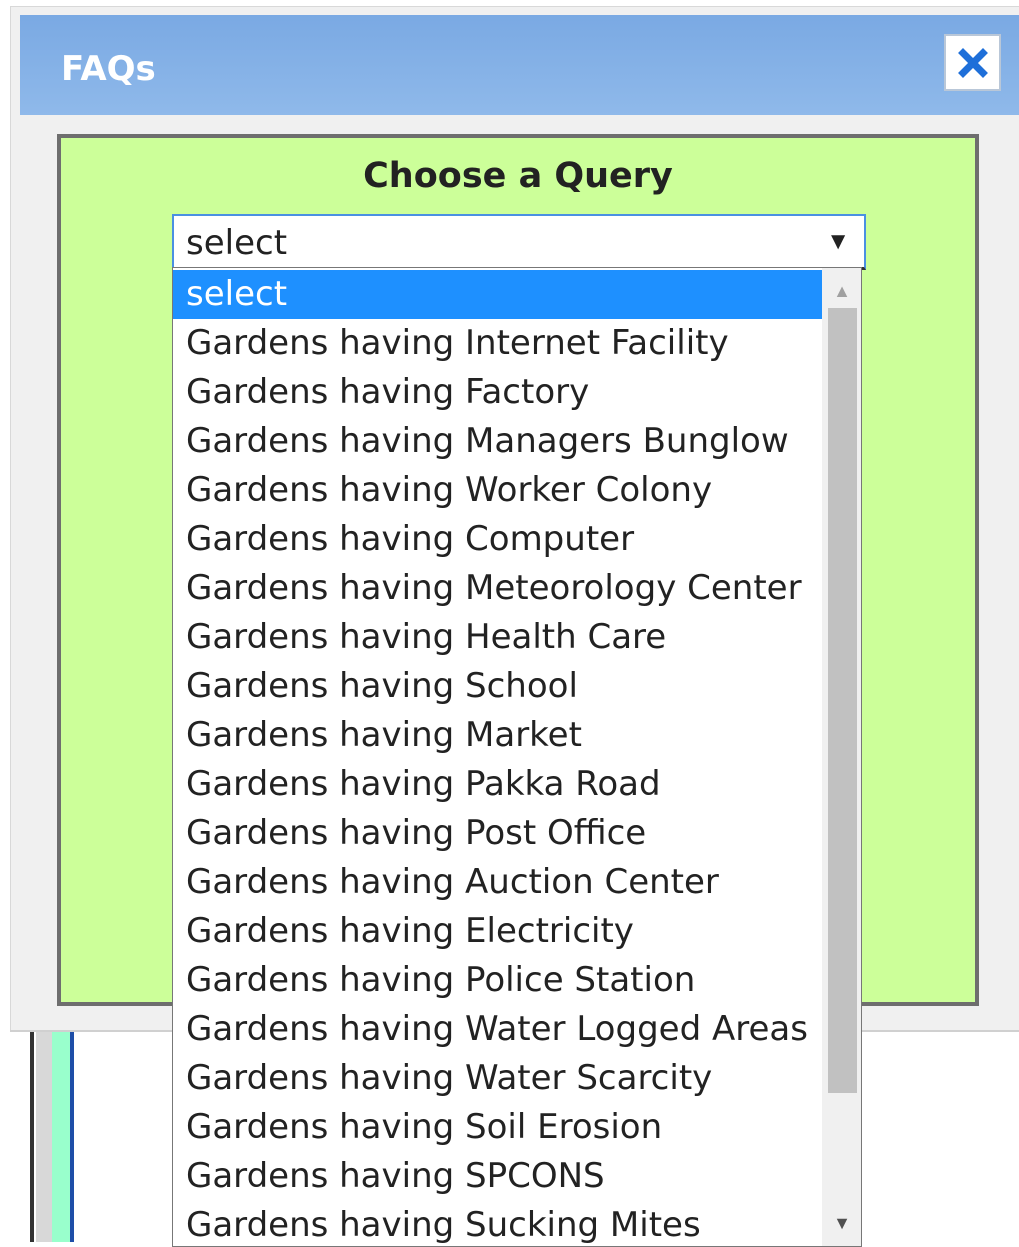 The width and height of the screenshot is (1019, 1247). What do you see at coordinates (497, 441) in the screenshot?
I see `dropdown-option: Gardens having Managers Bunglow` at bounding box center [497, 441].